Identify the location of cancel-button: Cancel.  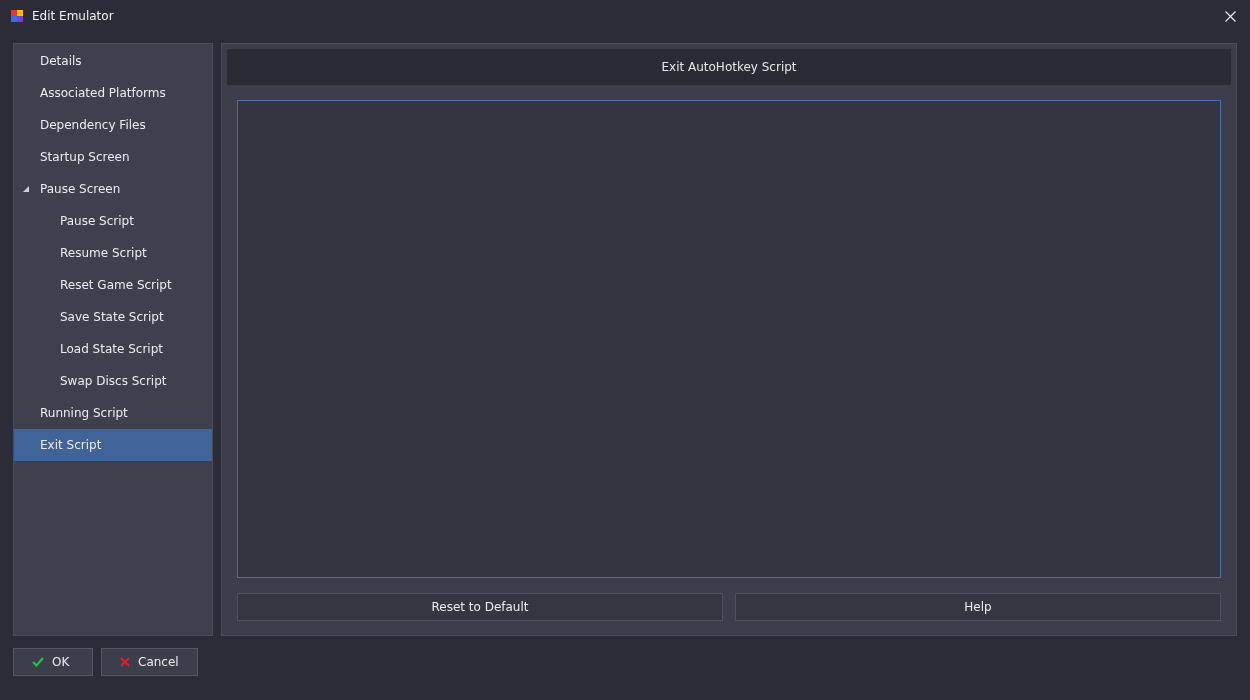
(149, 662).